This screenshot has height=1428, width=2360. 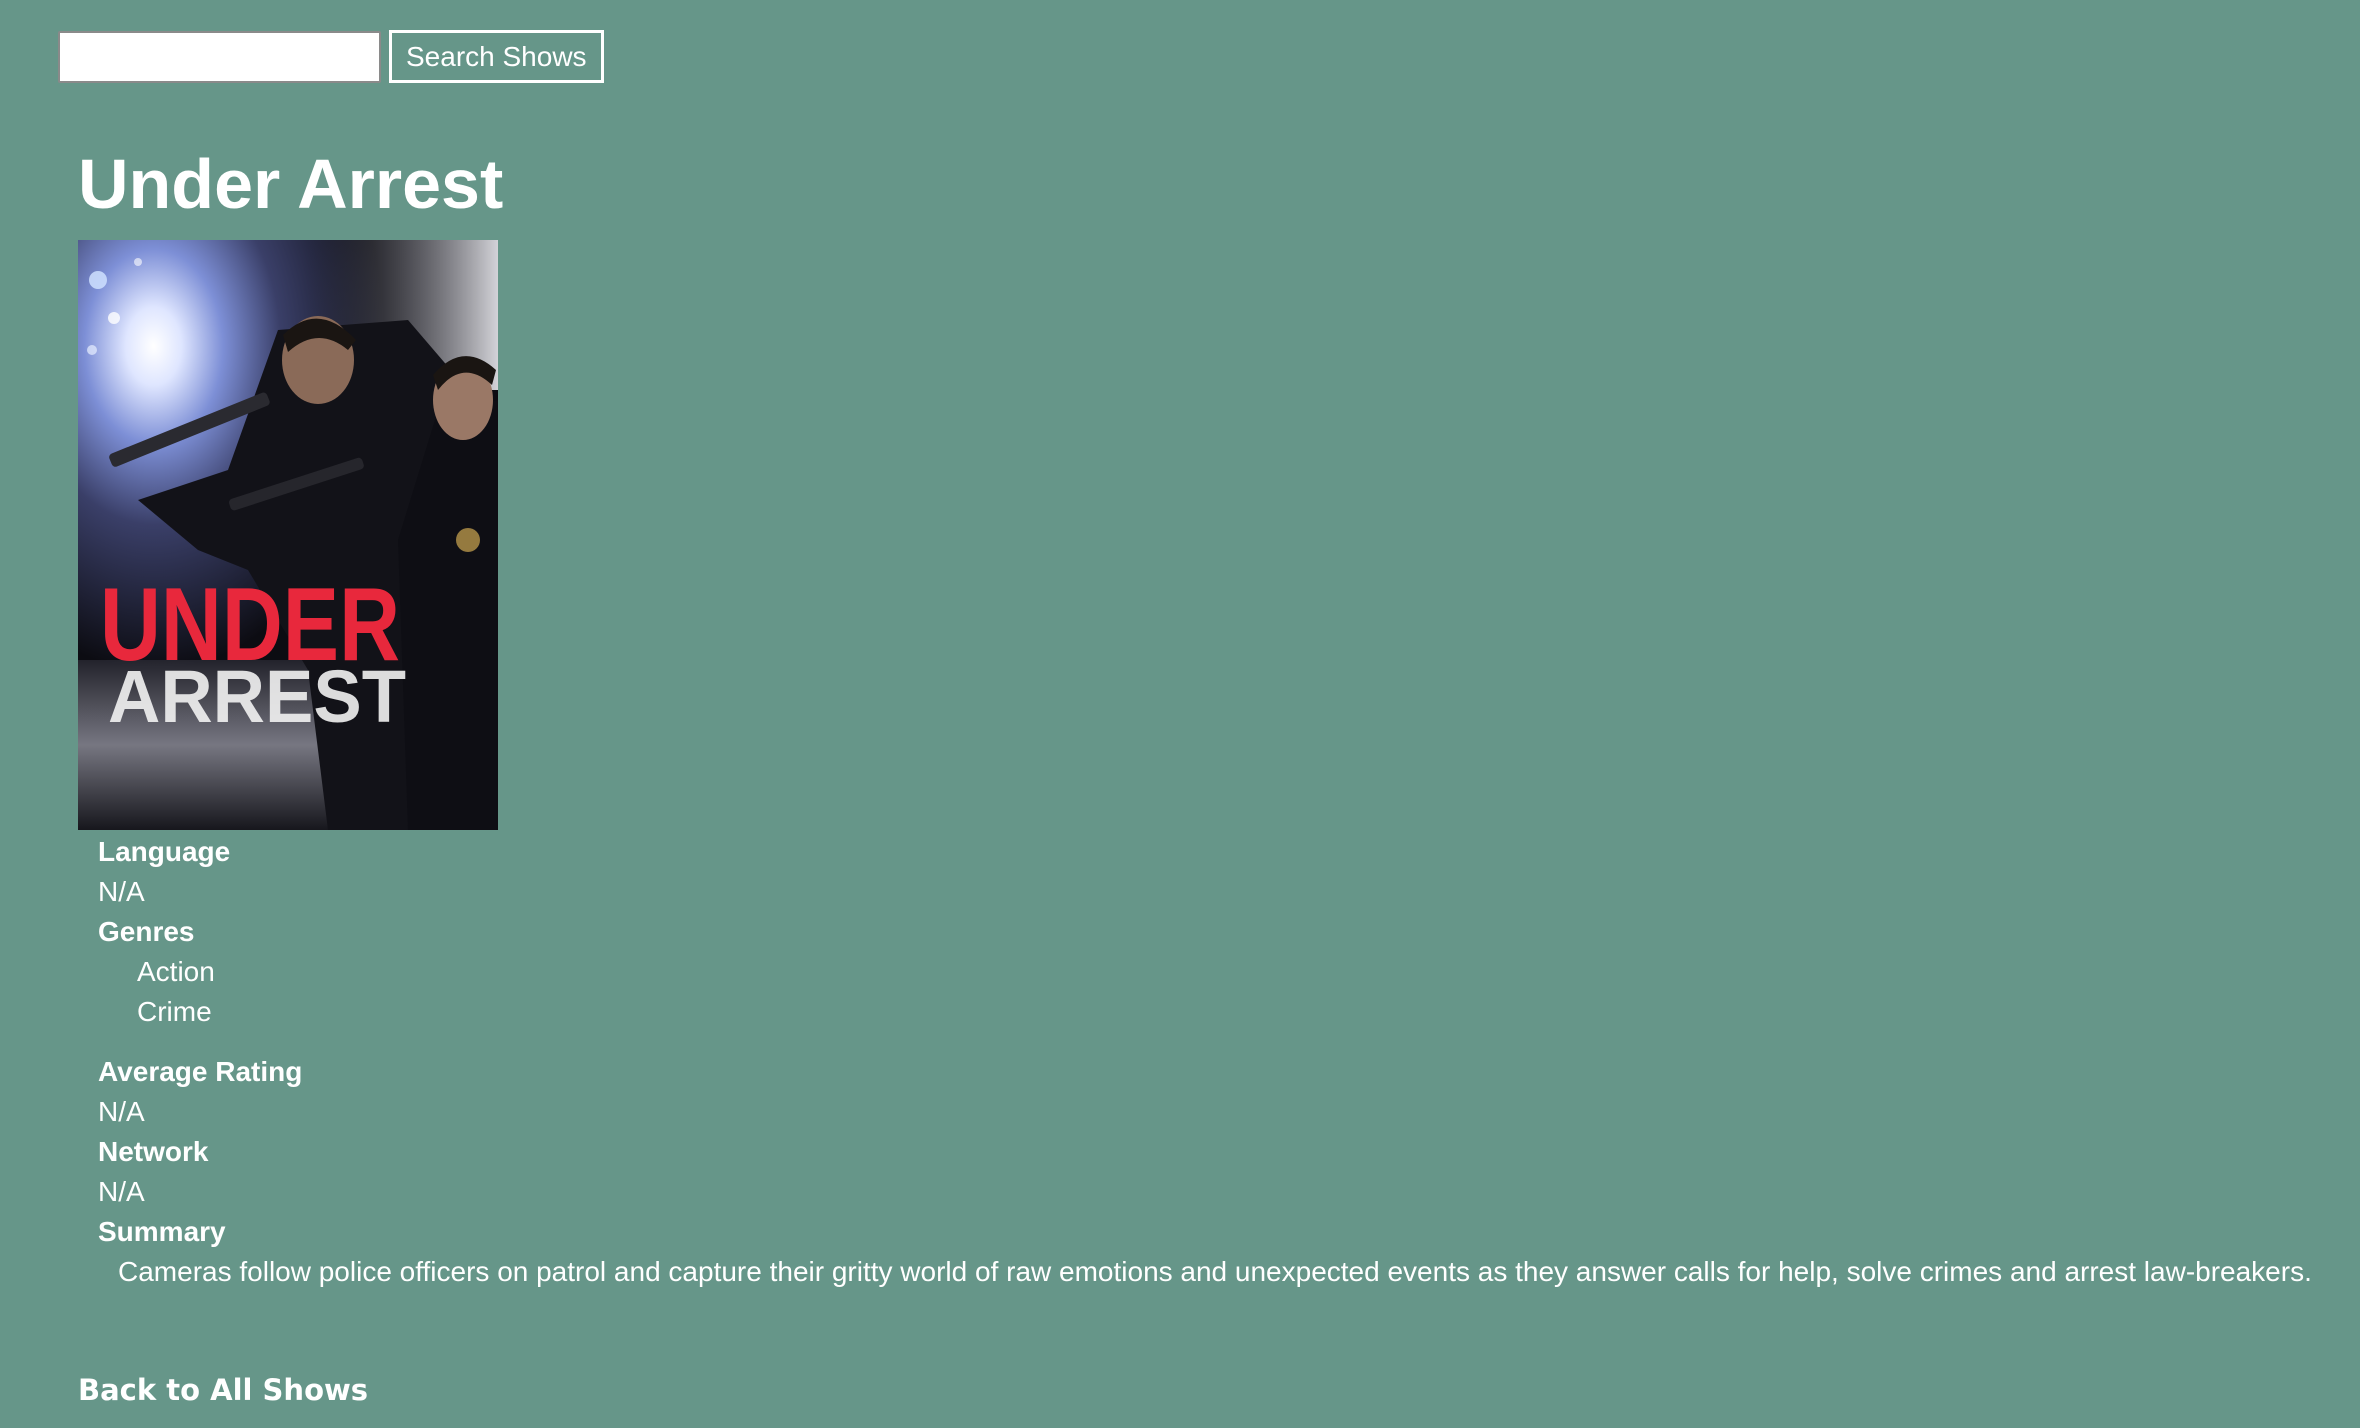 I want to click on genres-label: Genres, so click(x=146, y=931).